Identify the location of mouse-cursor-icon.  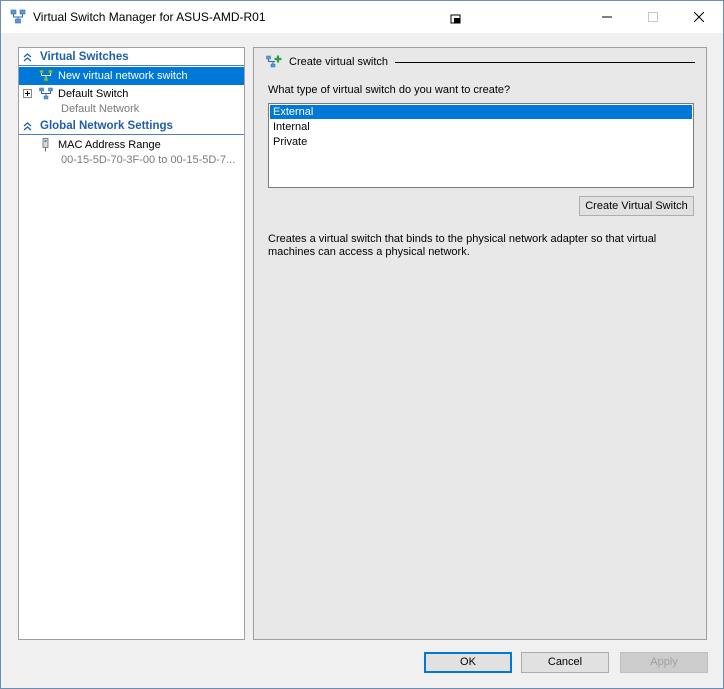
(455, 19).